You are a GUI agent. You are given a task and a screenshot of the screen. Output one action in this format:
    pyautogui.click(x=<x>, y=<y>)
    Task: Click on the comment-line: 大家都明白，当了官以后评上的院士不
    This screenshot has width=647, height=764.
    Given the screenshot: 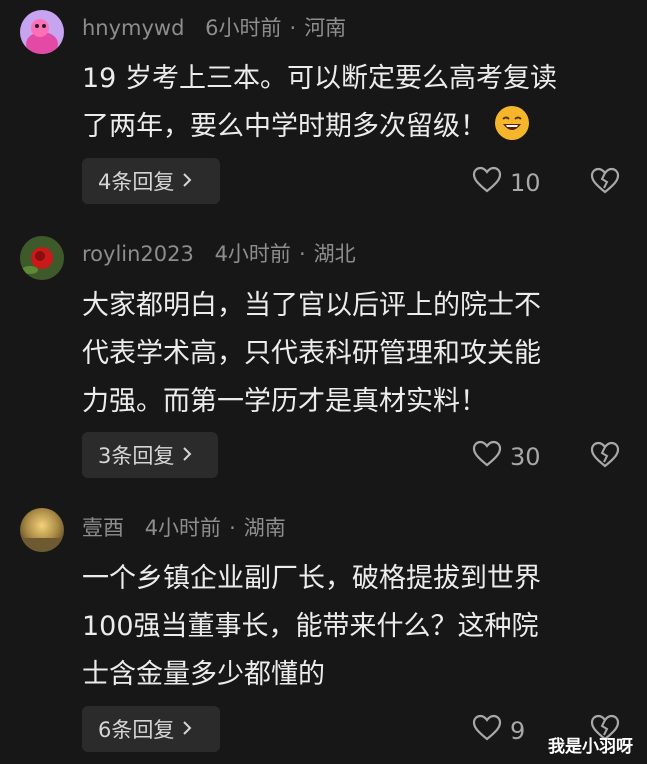 What is the action you would take?
    pyautogui.click(x=311, y=305)
    